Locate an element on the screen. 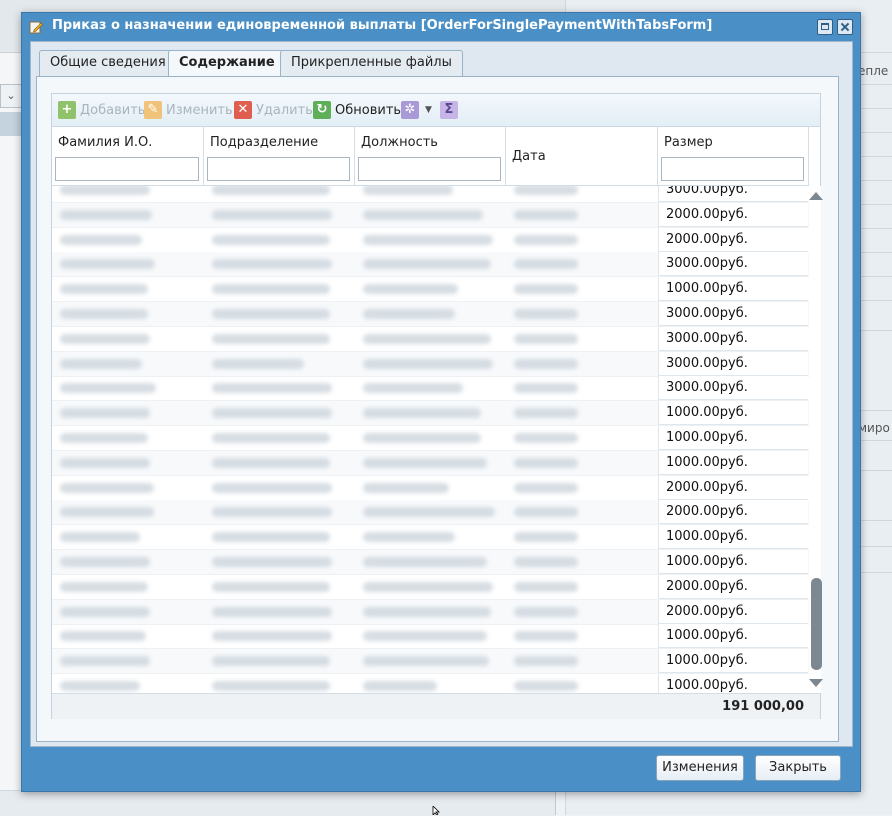  settings-menu-button: ✲ ▼ is located at coordinates (416, 110).